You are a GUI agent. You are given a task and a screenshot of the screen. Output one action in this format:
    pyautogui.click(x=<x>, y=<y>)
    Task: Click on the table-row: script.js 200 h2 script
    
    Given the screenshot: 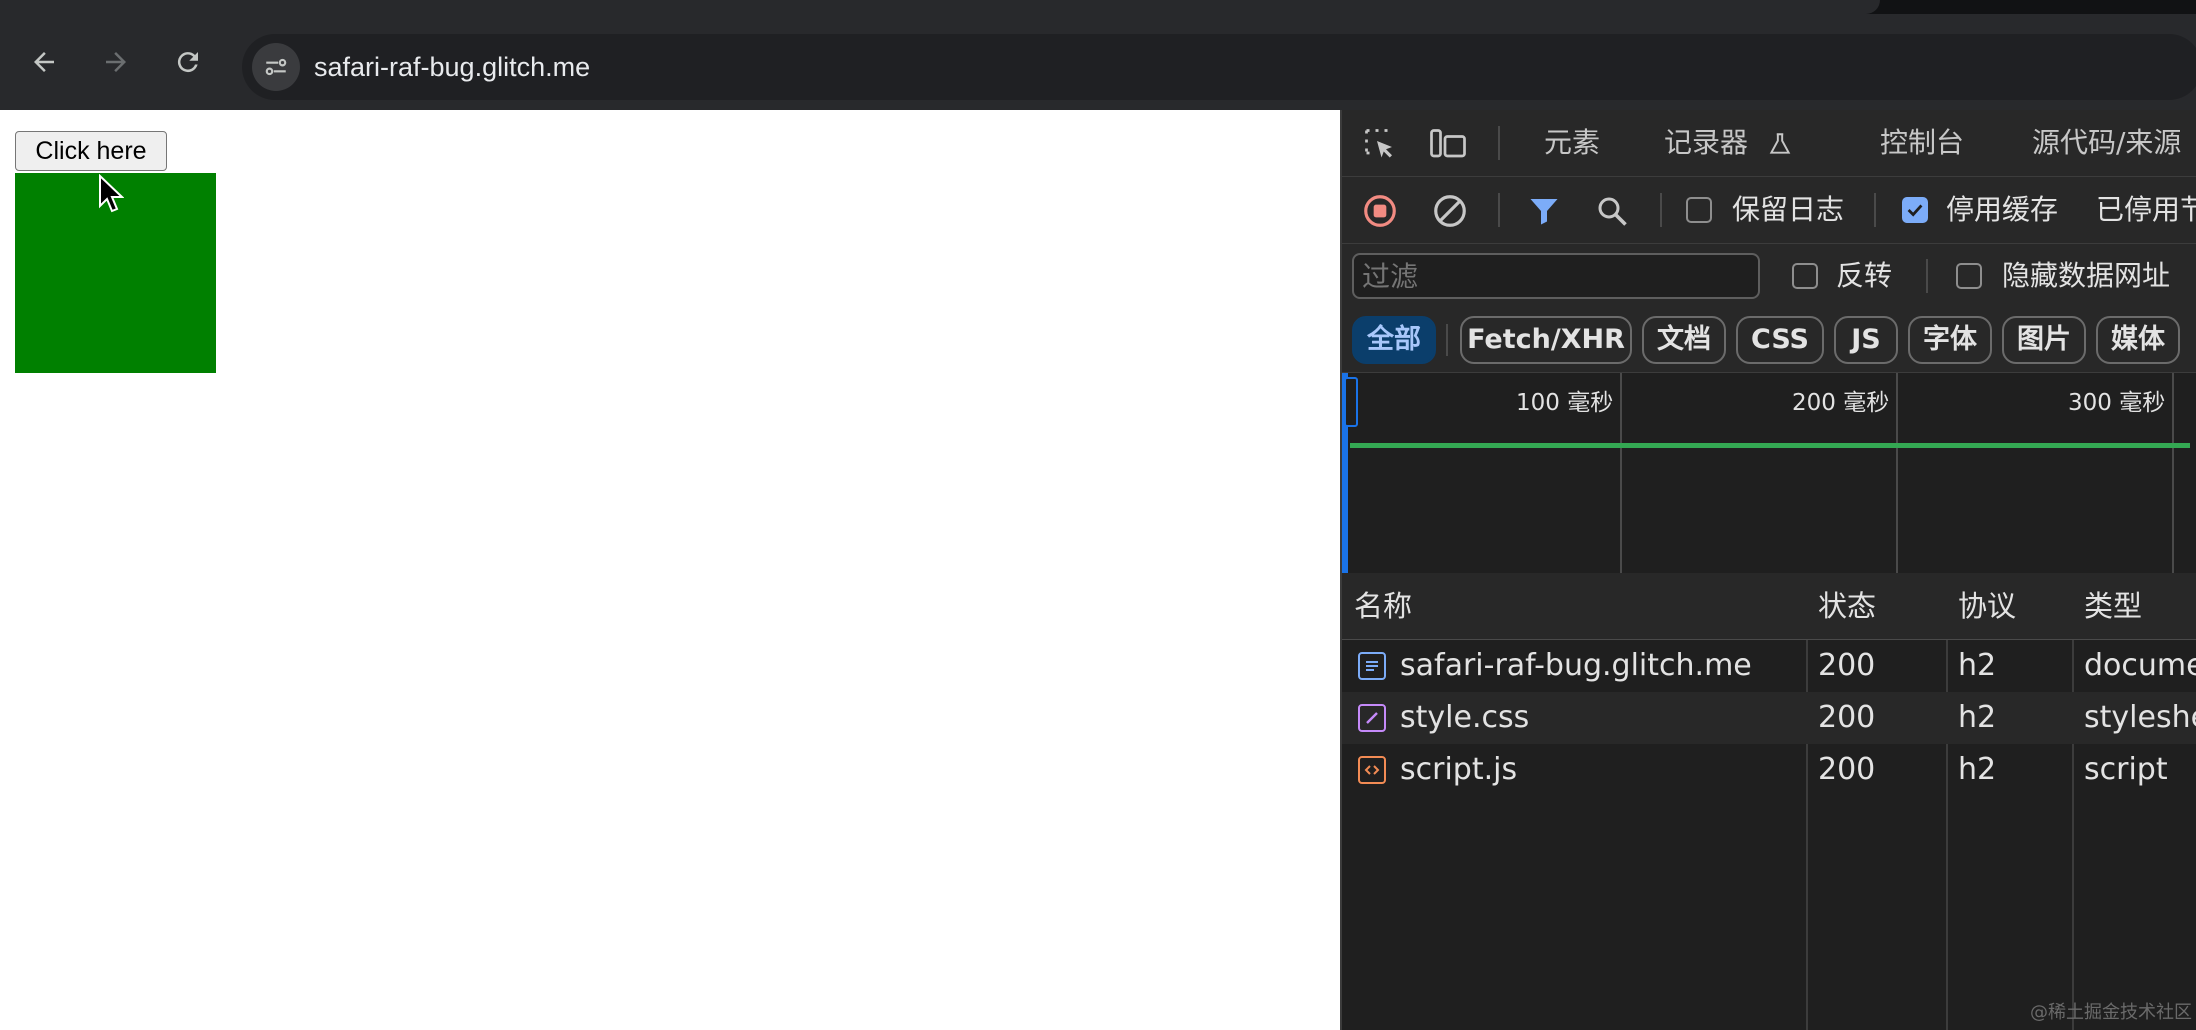 What is the action you would take?
    pyautogui.click(x=1769, y=770)
    